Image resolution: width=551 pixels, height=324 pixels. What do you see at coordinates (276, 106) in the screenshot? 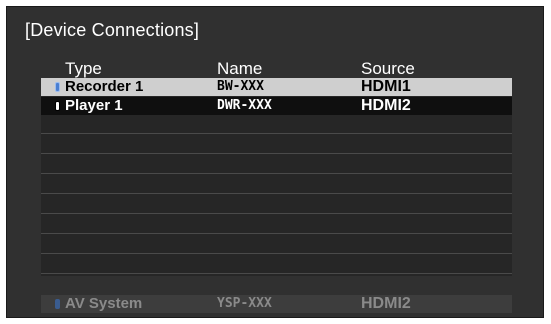
I see `device-row-player-1: Player 1 DWR-XXX HDMI2` at bounding box center [276, 106].